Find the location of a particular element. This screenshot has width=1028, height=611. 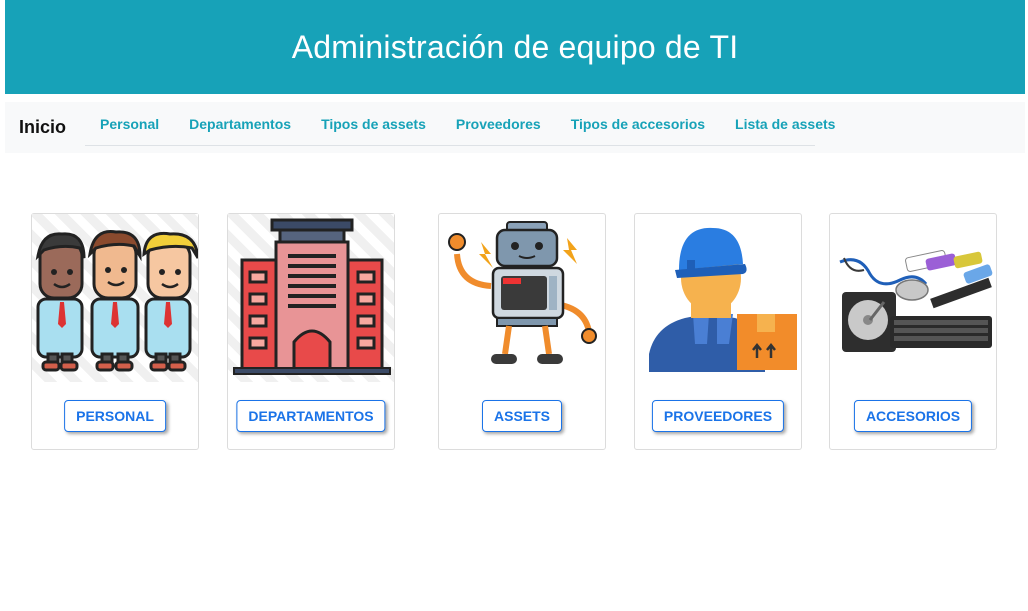

card-personal-image is located at coordinates (115, 298).